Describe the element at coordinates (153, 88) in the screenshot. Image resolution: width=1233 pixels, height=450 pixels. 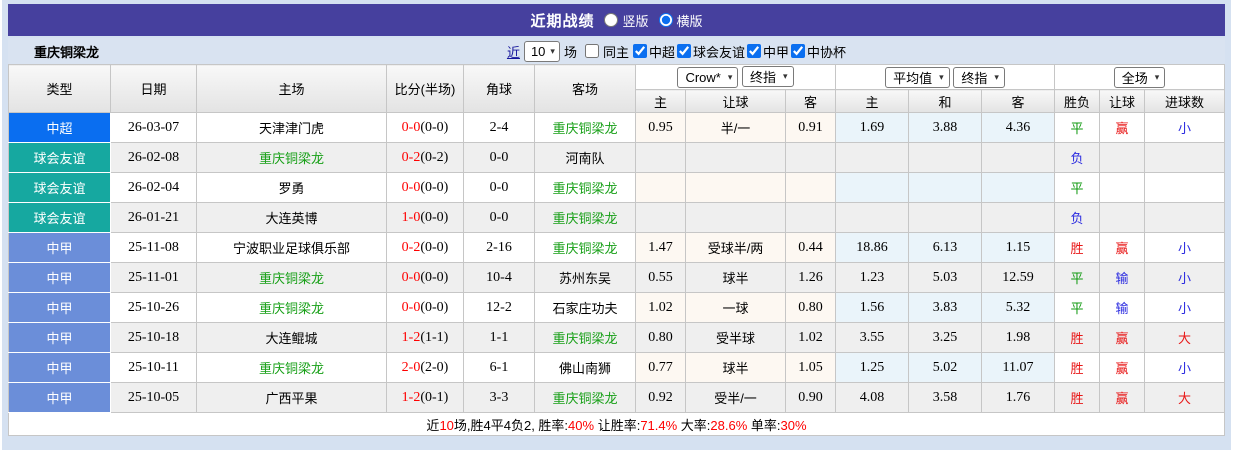
I see `col-date: 日期` at that location.